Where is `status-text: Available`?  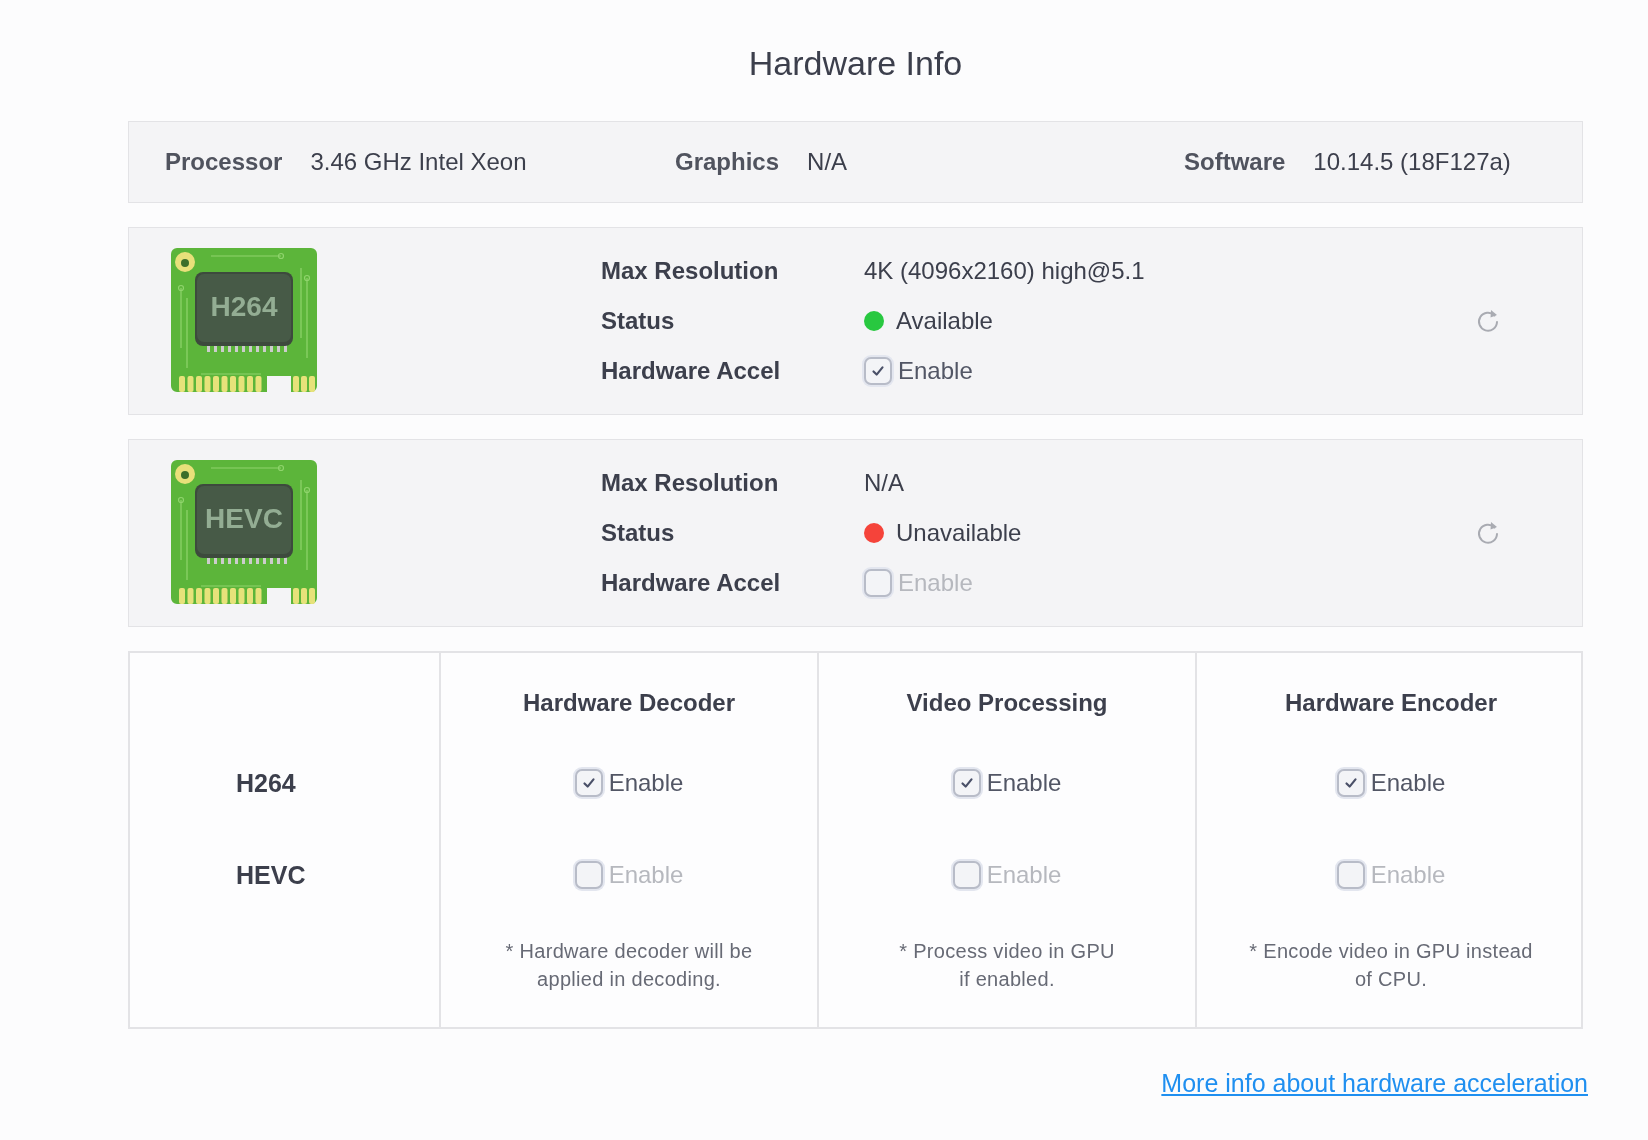
status-text: Available is located at coordinates (944, 321).